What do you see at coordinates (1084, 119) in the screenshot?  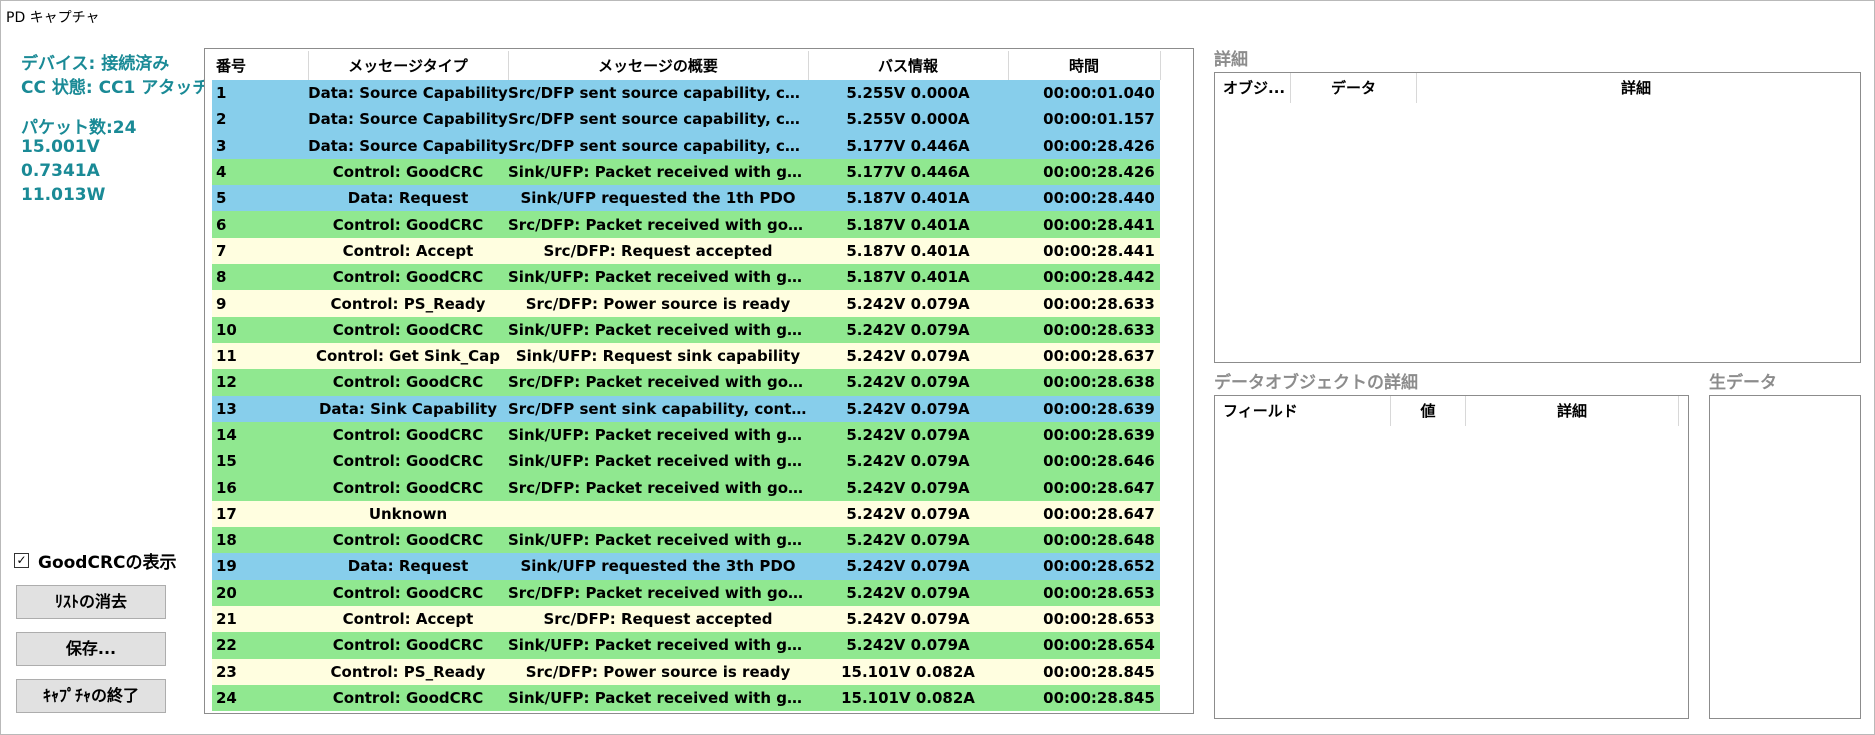 I see `time-cell: 00:00:01.157` at bounding box center [1084, 119].